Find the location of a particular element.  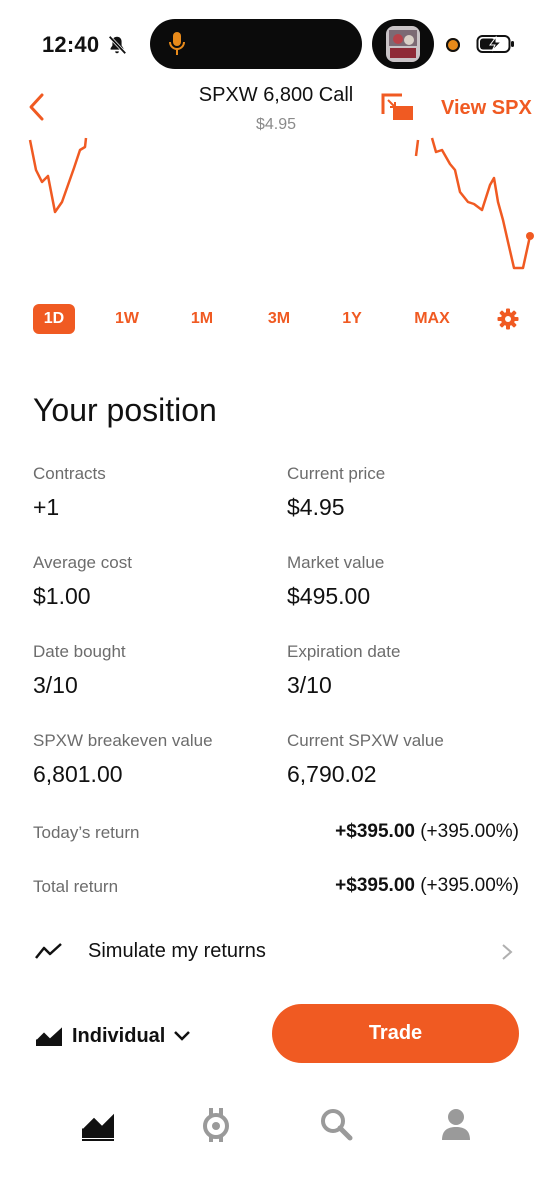

expiration-date-label: Expiration date is located at coordinates (344, 651).